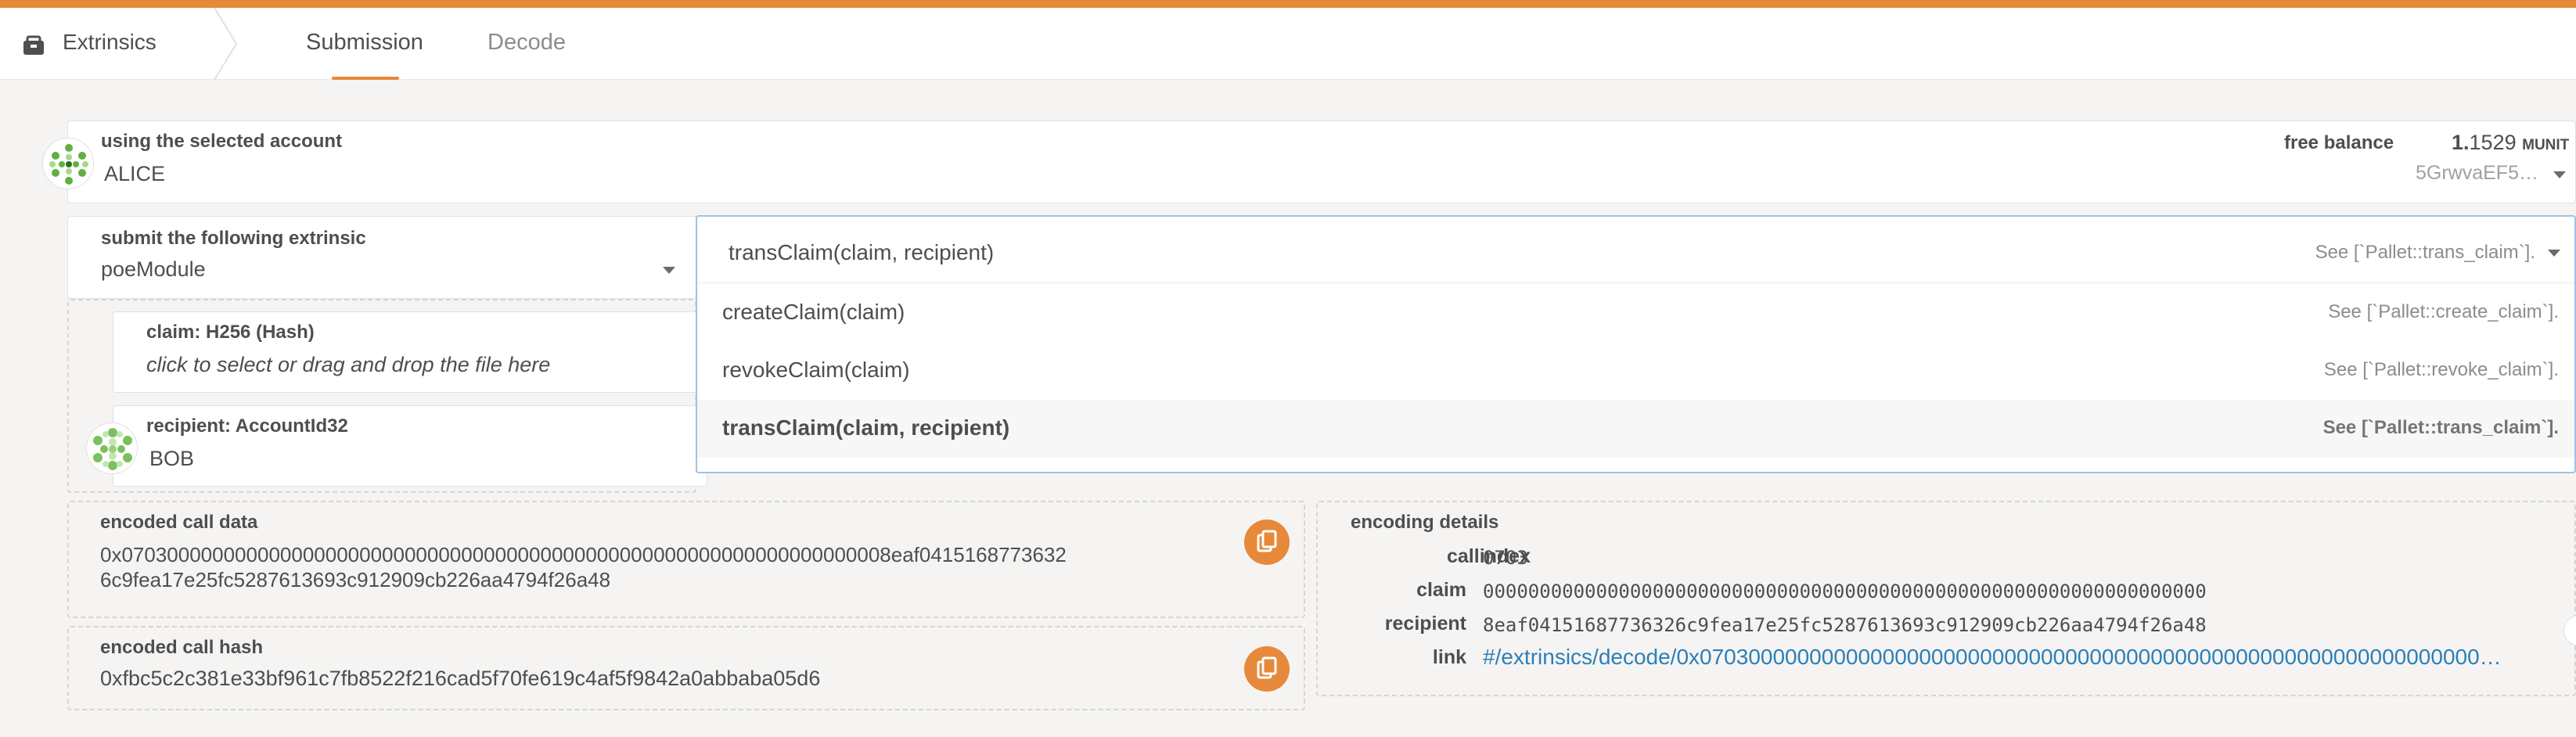 The image size is (2576, 737). I want to click on account-label: using the selected account, so click(222, 141).